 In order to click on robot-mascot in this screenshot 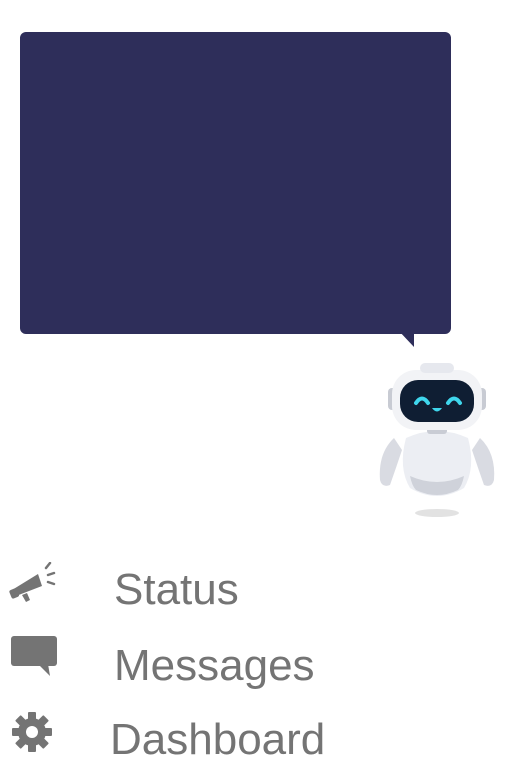, I will do `click(437, 440)`.